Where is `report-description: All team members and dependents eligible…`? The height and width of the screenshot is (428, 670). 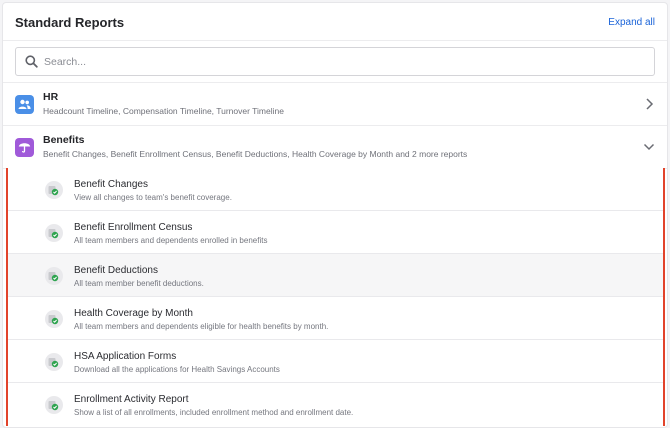
report-description: All team members and dependents eligible… is located at coordinates (201, 326).